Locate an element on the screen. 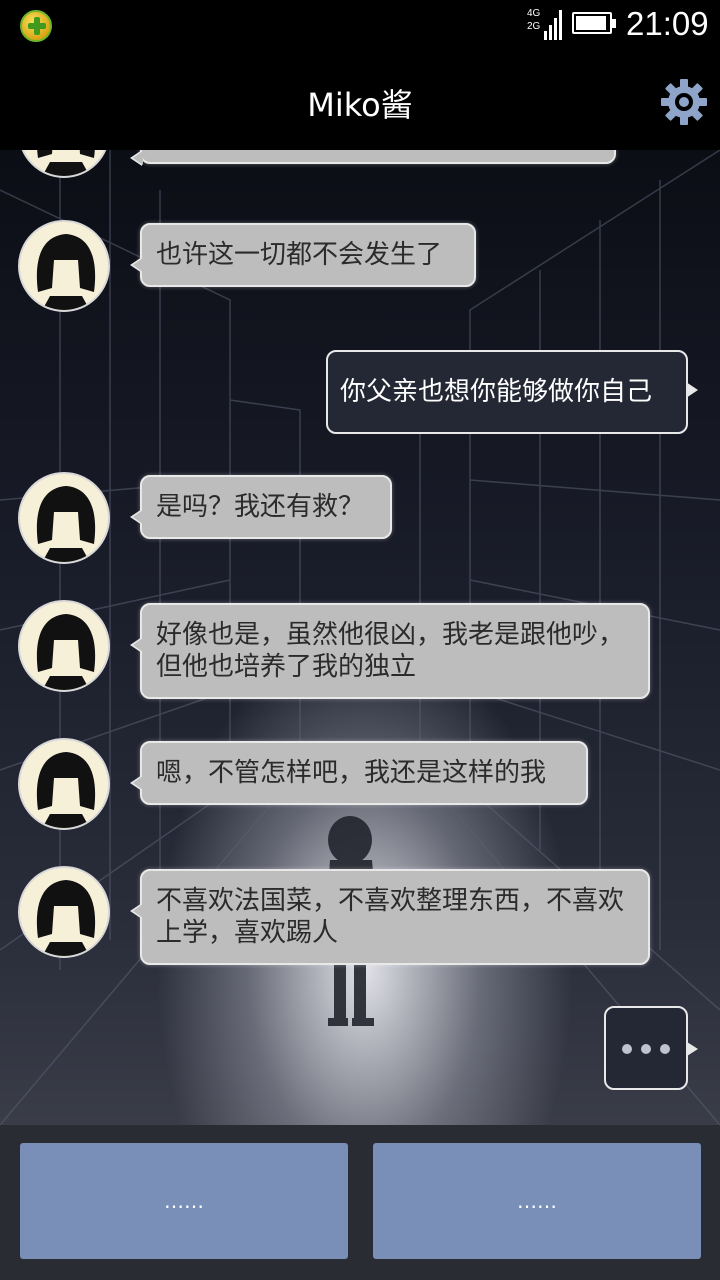 The image size is (720, 1280). network-type: 4G 2G is located at coordinates (533, 20).